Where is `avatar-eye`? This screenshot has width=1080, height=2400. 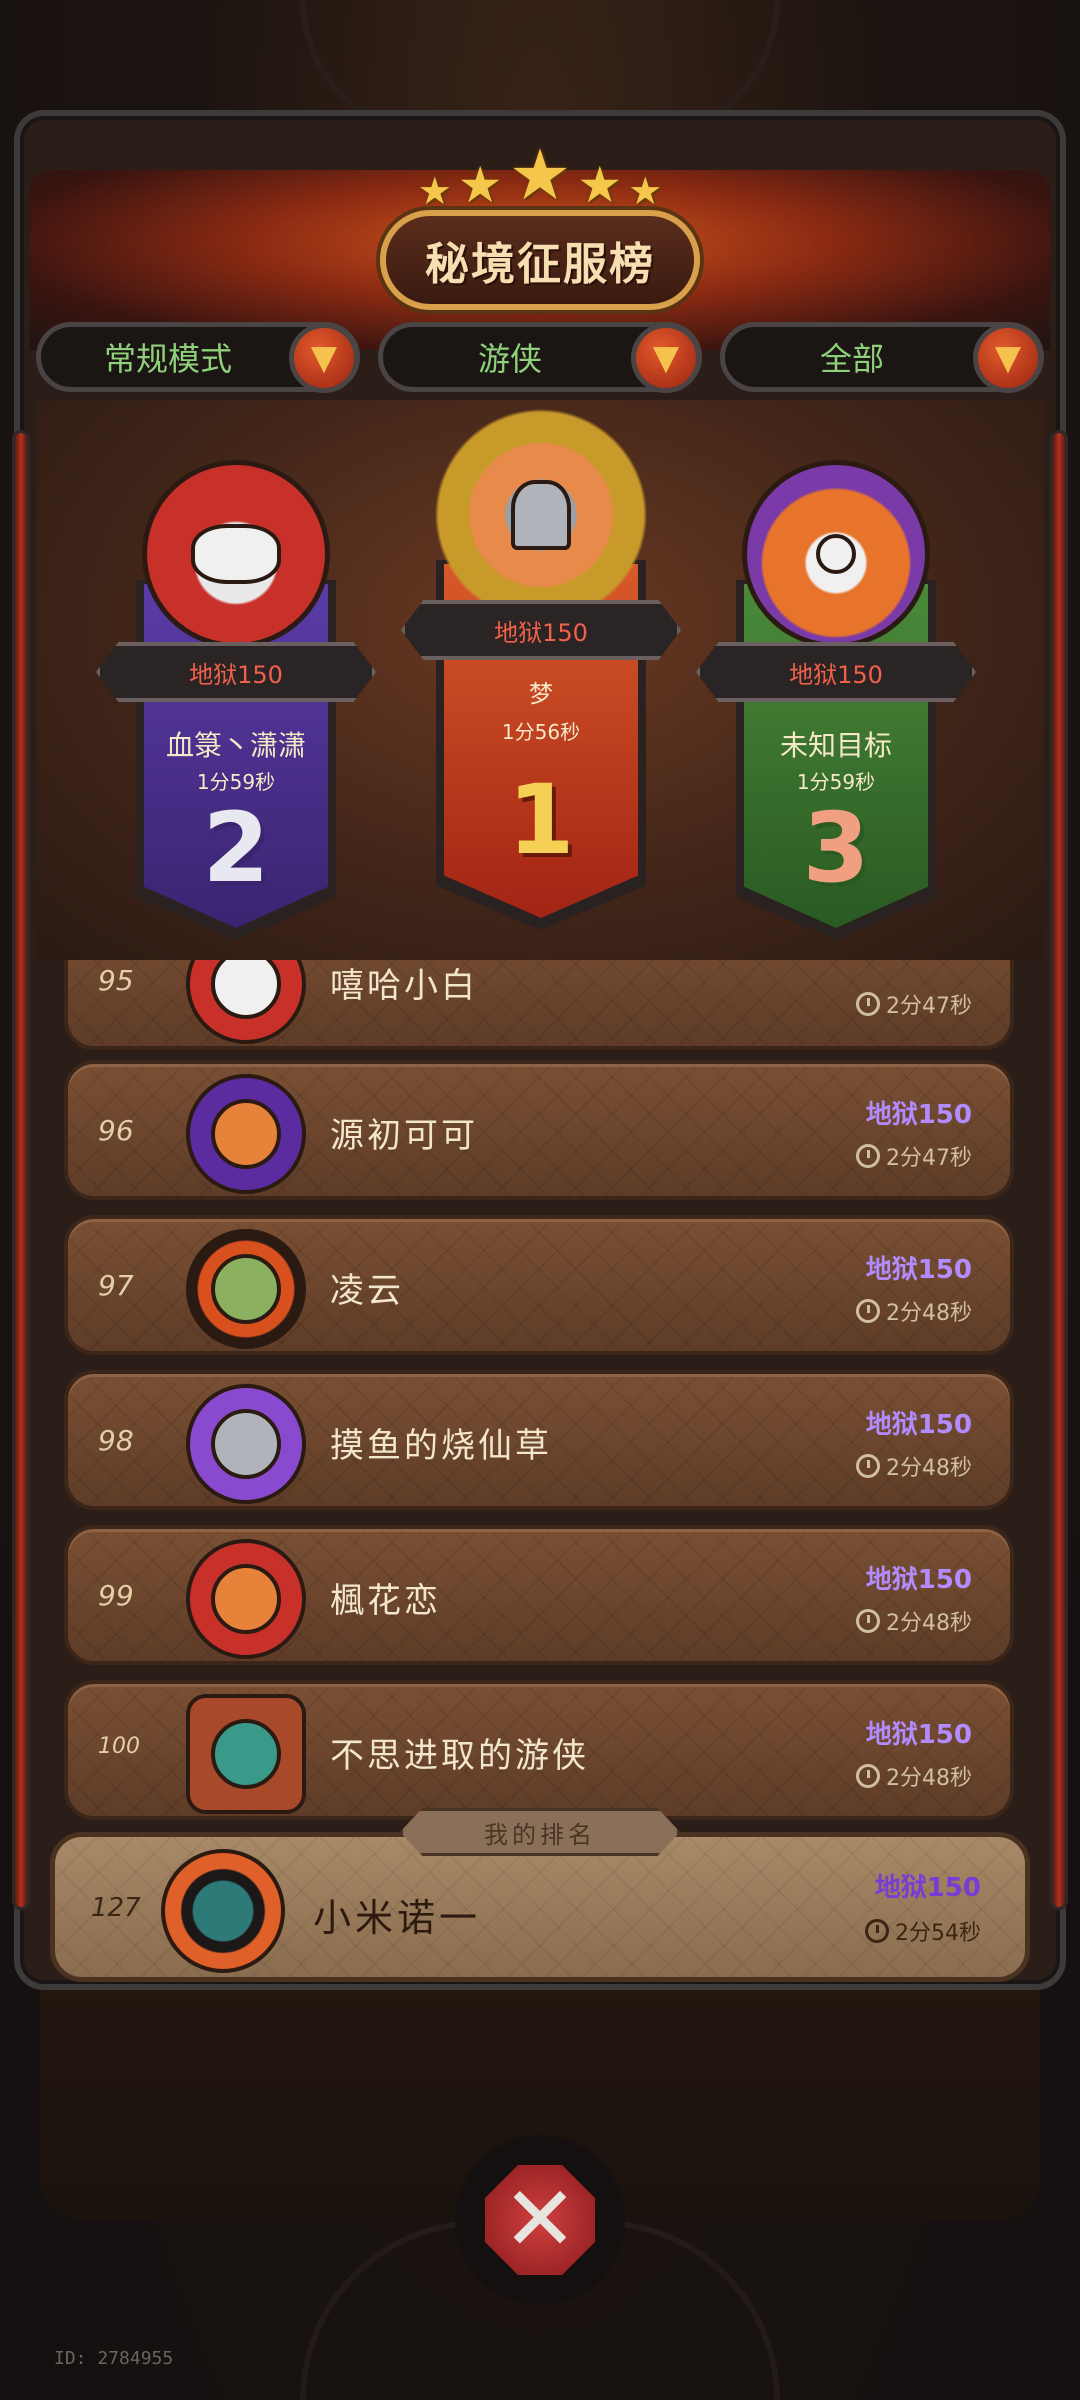 avatar-eye is located at coordinates (836, 554).